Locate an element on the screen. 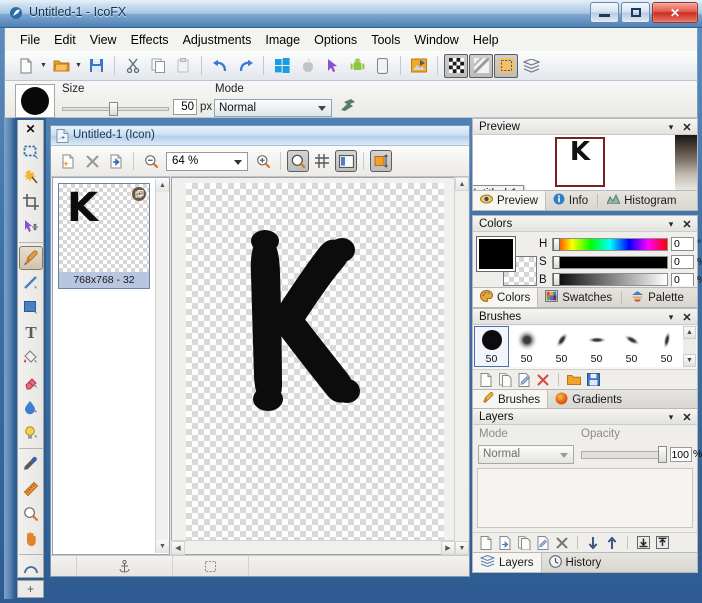 This screenshot has height=603, width=702. selection-overlay-toggle is located at coordinates (506, 65).